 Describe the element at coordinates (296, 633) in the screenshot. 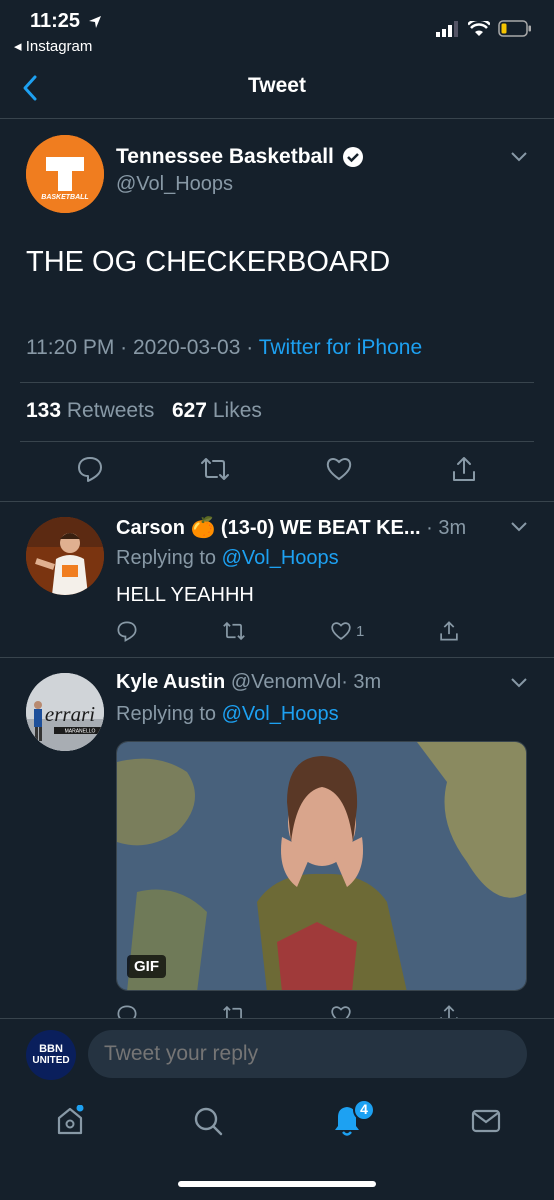

I see `reply-action-row: 1` at that location.